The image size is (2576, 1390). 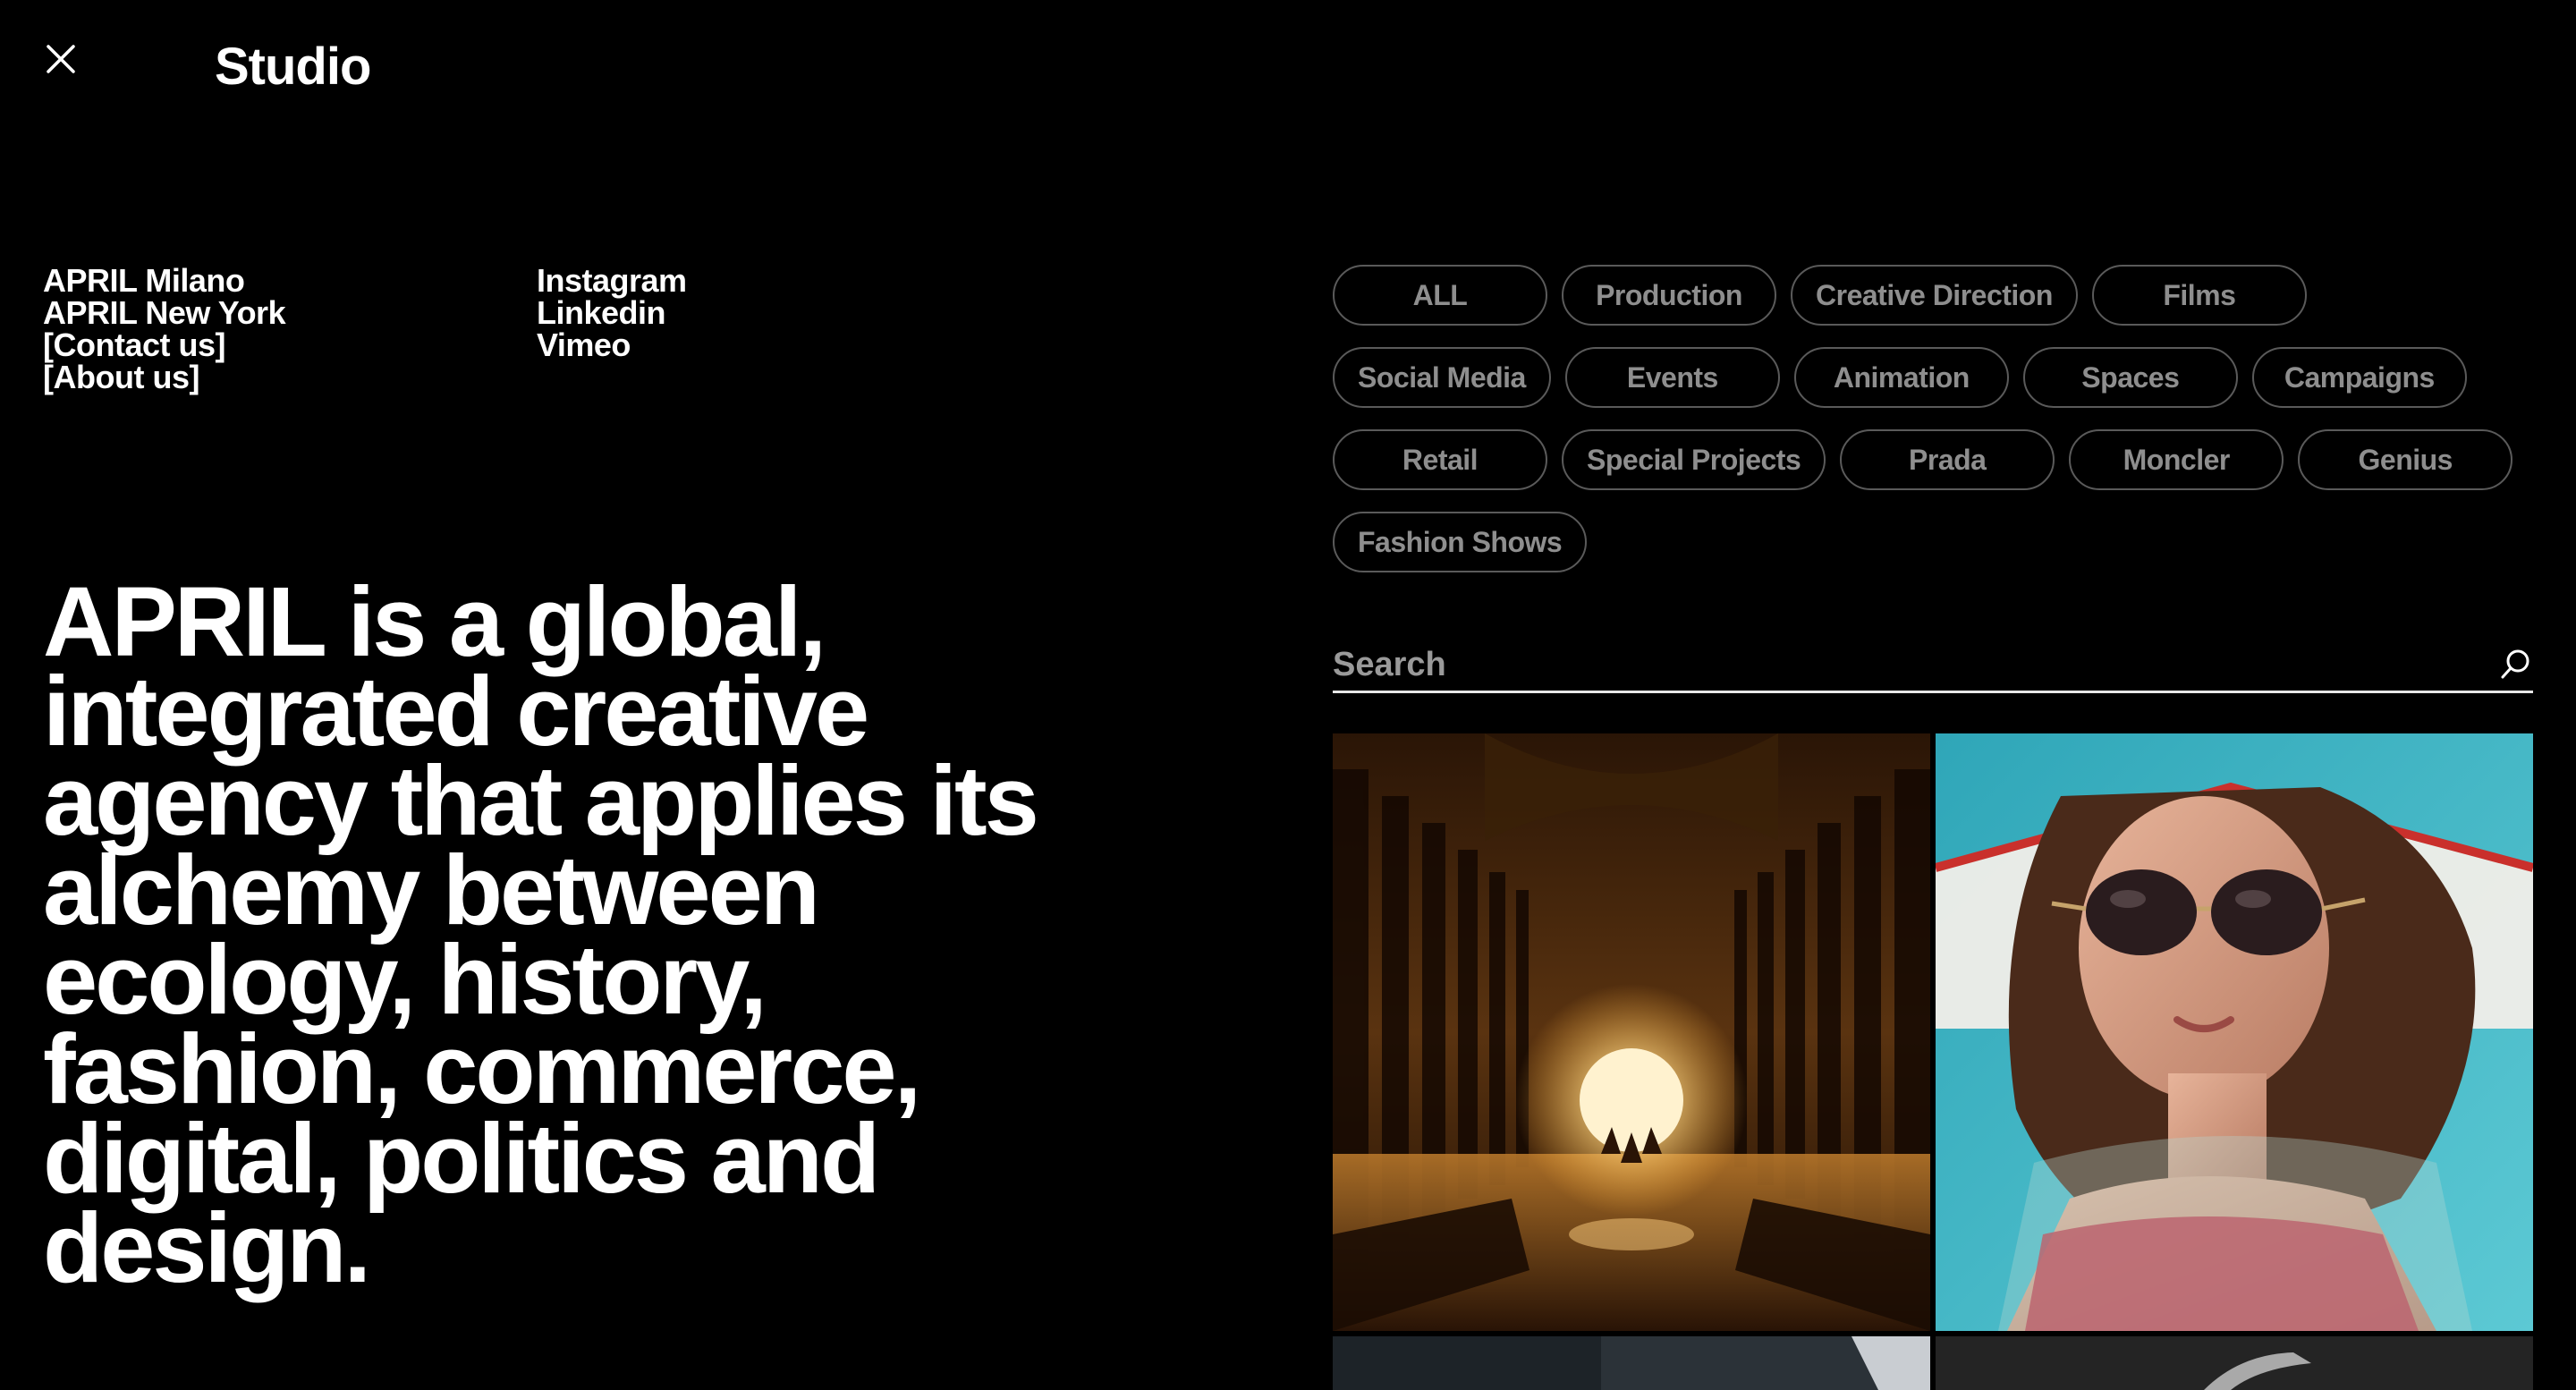 What do you see at coordinates (612, 345) in the screenshot?
I see `link-vimeo: Vimeo` at bounding box center [612, 345].